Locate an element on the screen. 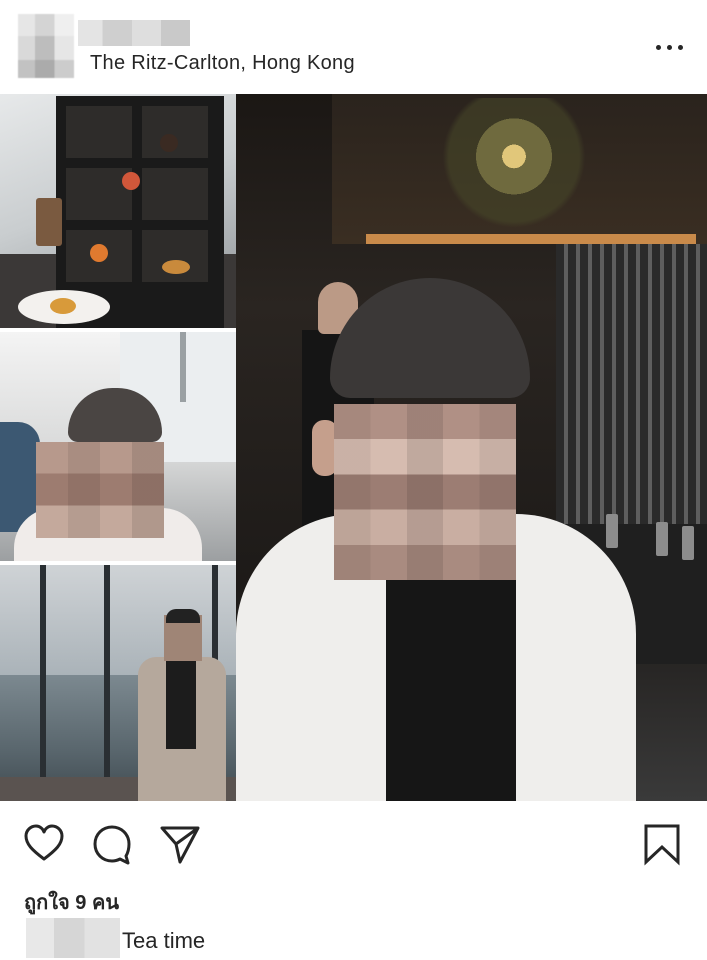 The height and width of the screenshot is (960, 707). collage-photo-harbour-view is located at coordinates (118, 683).